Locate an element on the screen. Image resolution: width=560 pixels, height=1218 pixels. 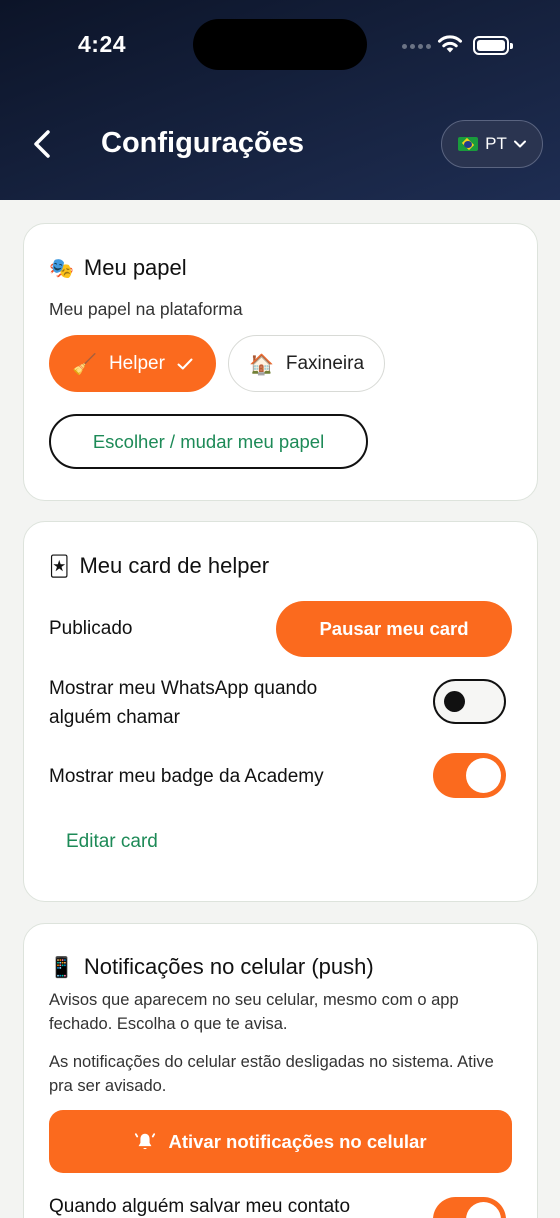
academy-badge-label: Mostrar meu badge da Academy is located at coordinates (186, 776).